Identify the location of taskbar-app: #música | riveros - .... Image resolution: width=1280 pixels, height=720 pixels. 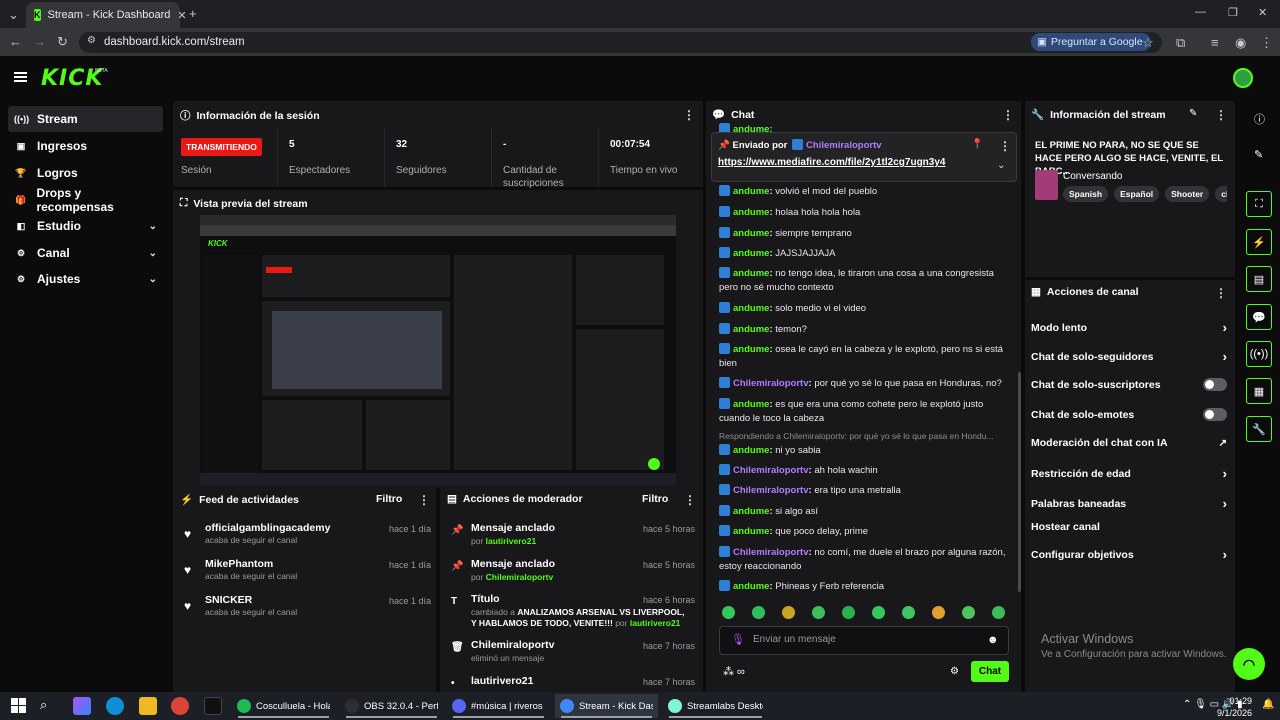
(498, 706).